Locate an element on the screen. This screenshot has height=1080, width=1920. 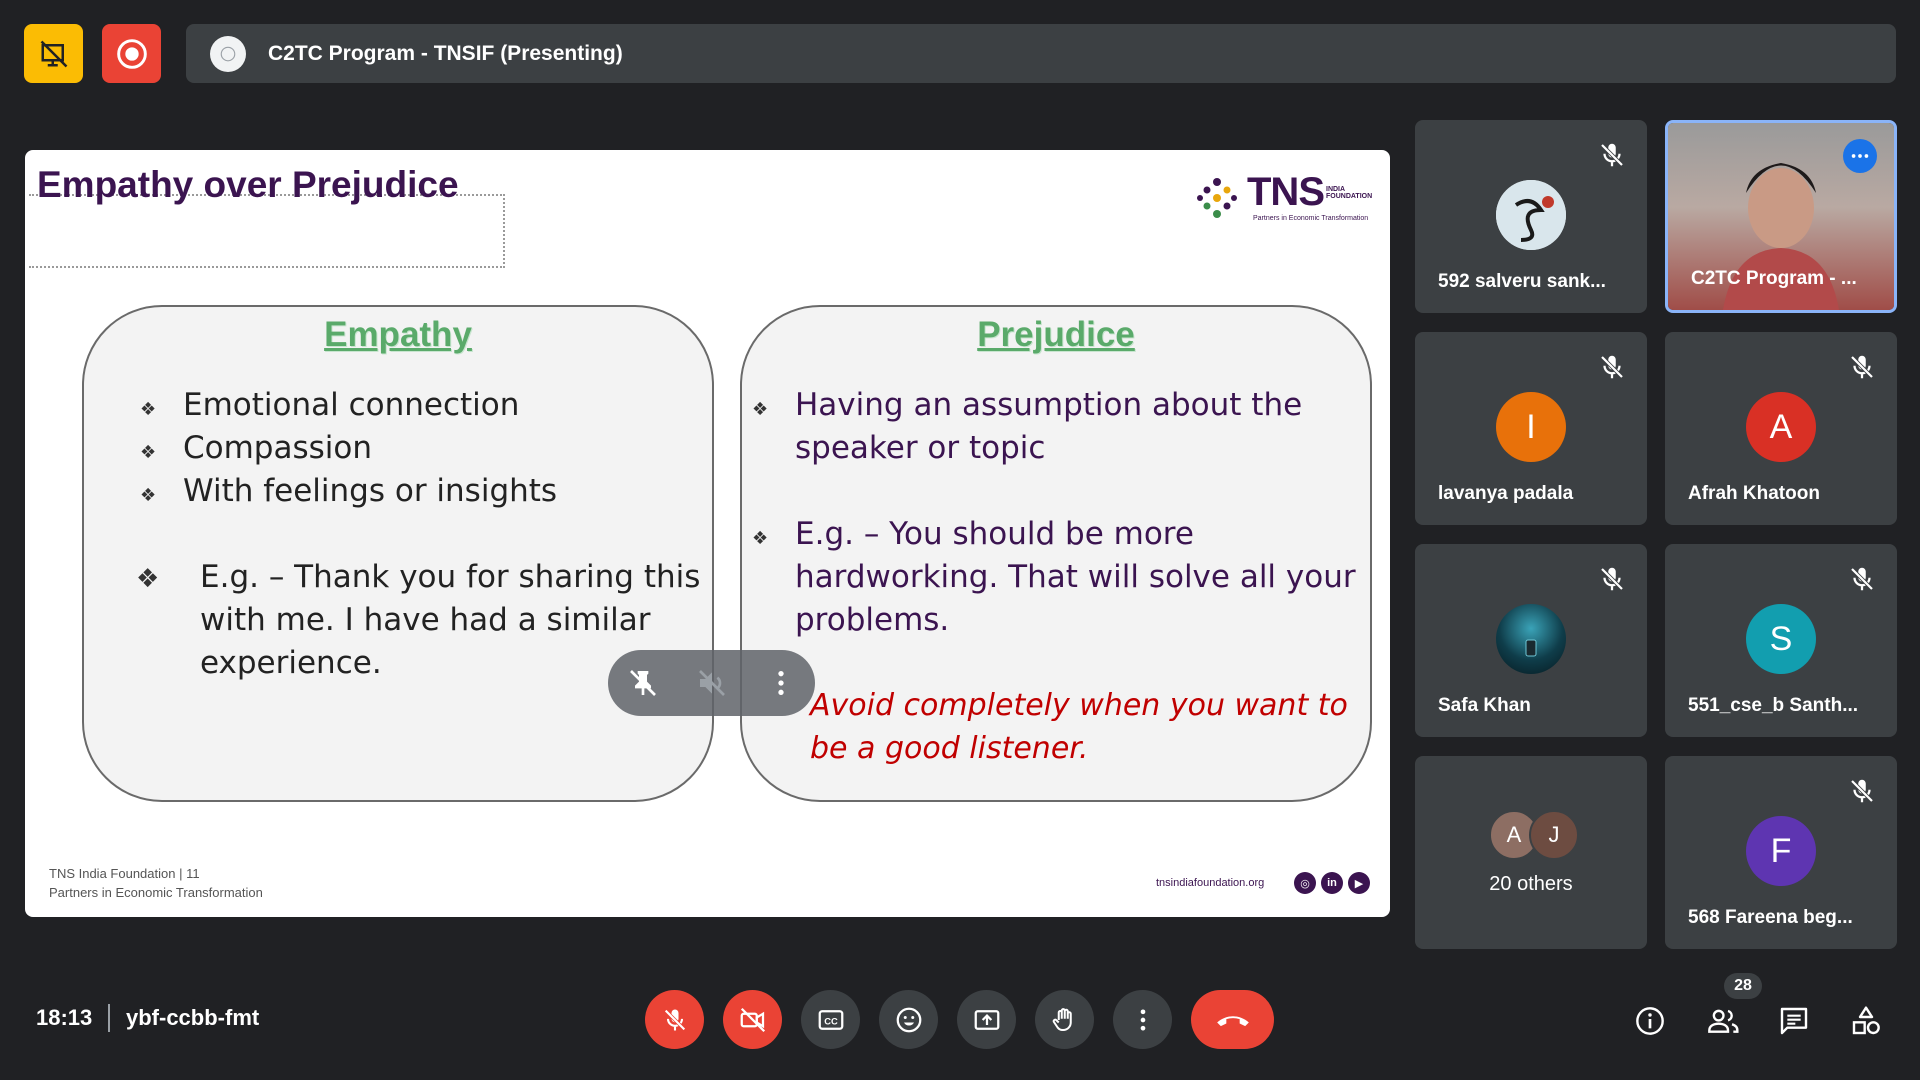
linkedin-icon: in is located at coordinates (1332, 883).